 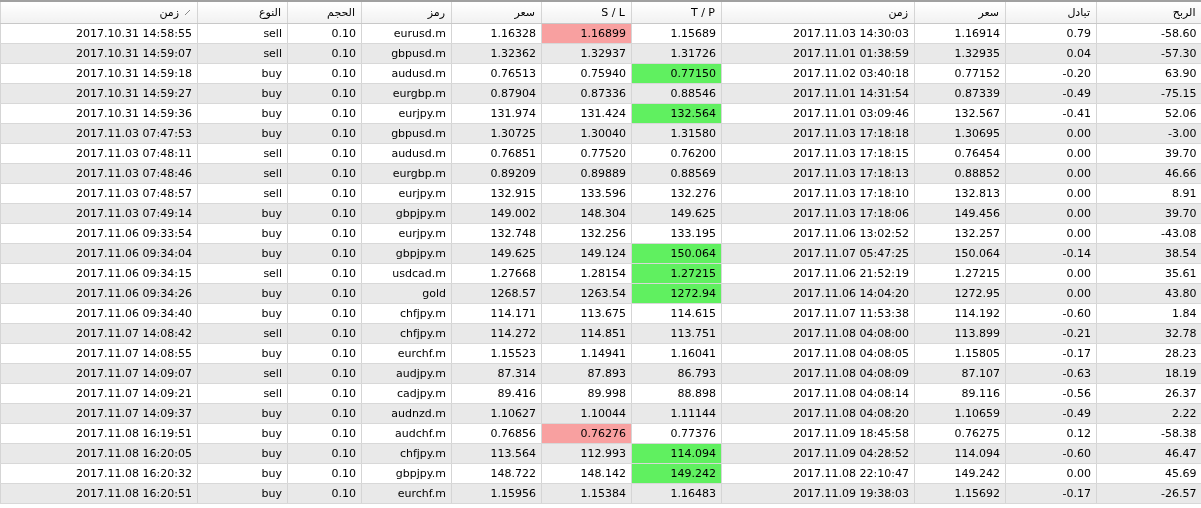 What do you see at coordinates (676, 473) in the screenshot?
I see `table-cell: 149.242` at bounding box center [676, 473].